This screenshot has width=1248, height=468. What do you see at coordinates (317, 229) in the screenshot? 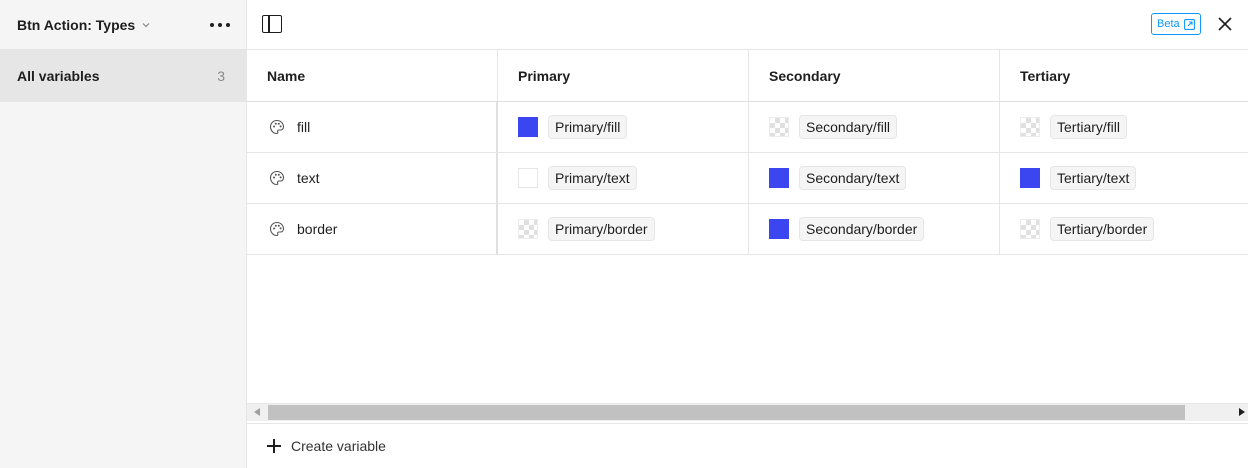
I see `variable-name: border` at bounding box center [317, 229].